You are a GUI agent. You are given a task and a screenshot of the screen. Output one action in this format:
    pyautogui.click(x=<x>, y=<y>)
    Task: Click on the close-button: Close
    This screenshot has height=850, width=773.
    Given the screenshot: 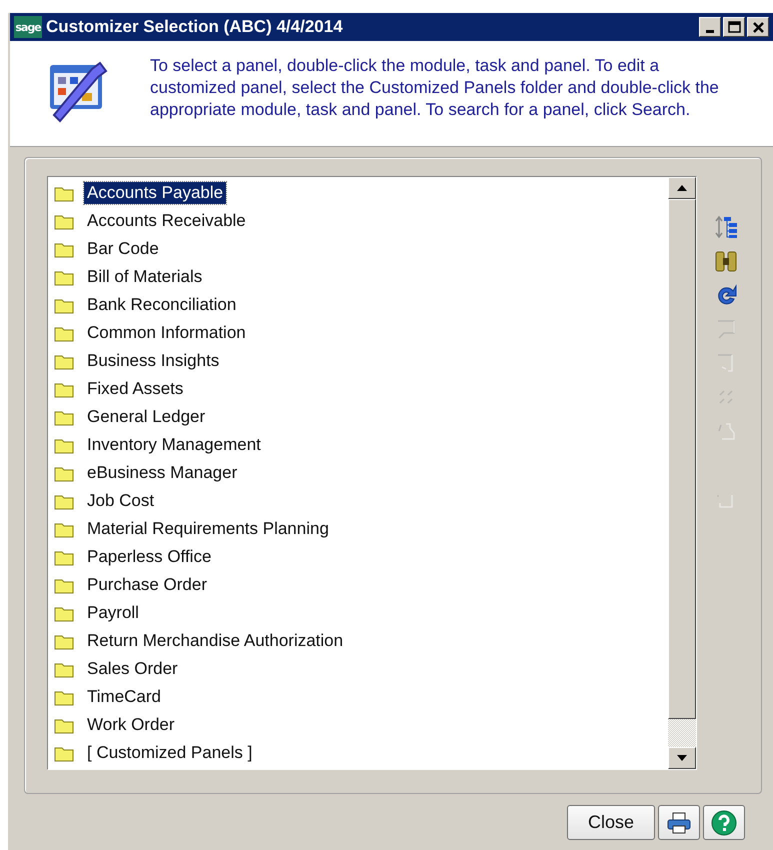 What is the action you would take?
    pyautogui.click(x=611, y=822)
    